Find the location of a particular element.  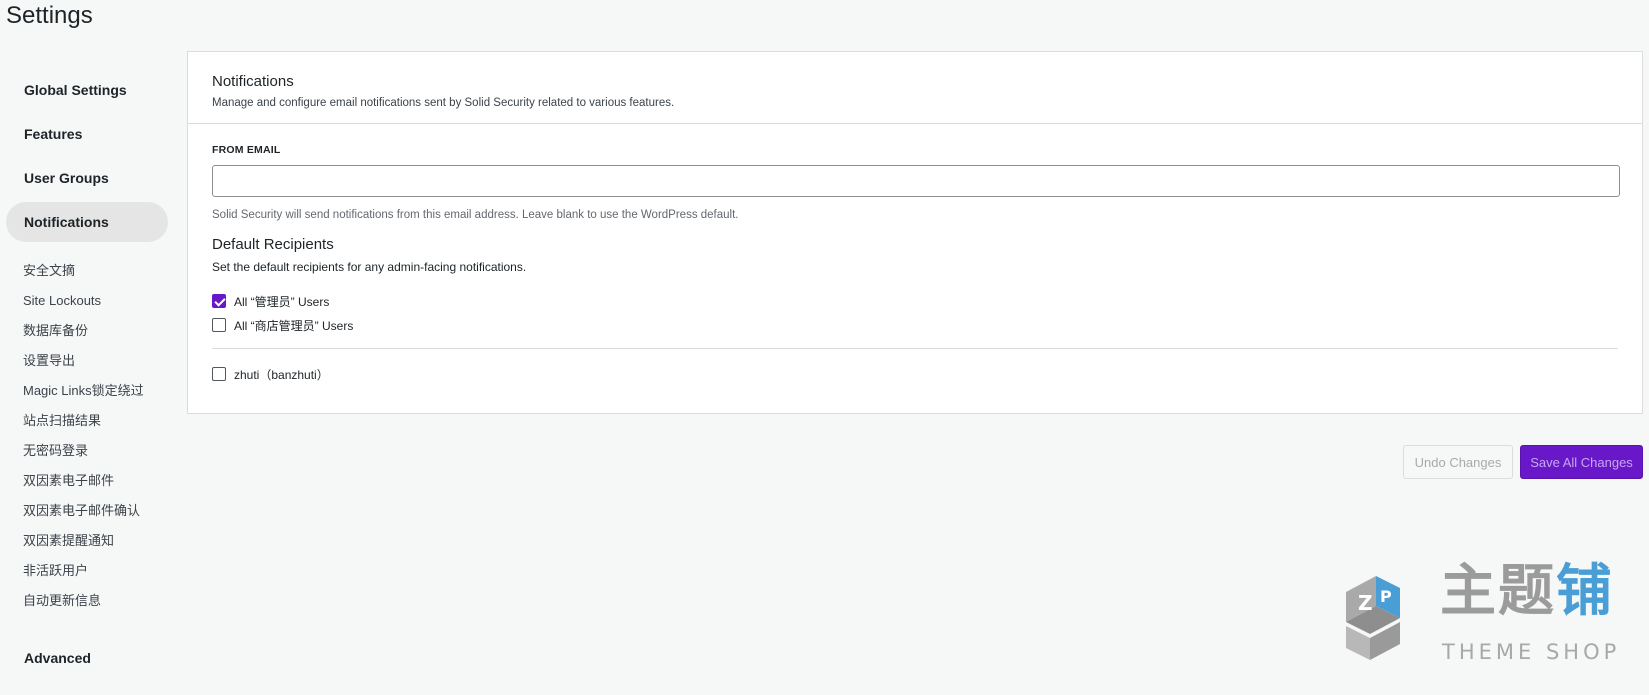

sidebar-subitem-two-factor-email-confirm: 双因素电子邮件确认 is located at coordinates (87, 511).